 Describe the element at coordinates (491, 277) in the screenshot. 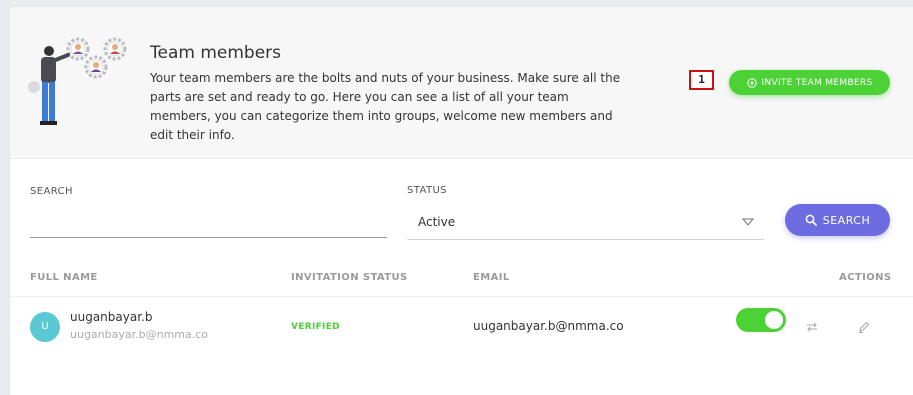

I see `column-header-email: EMAIL` at that location.